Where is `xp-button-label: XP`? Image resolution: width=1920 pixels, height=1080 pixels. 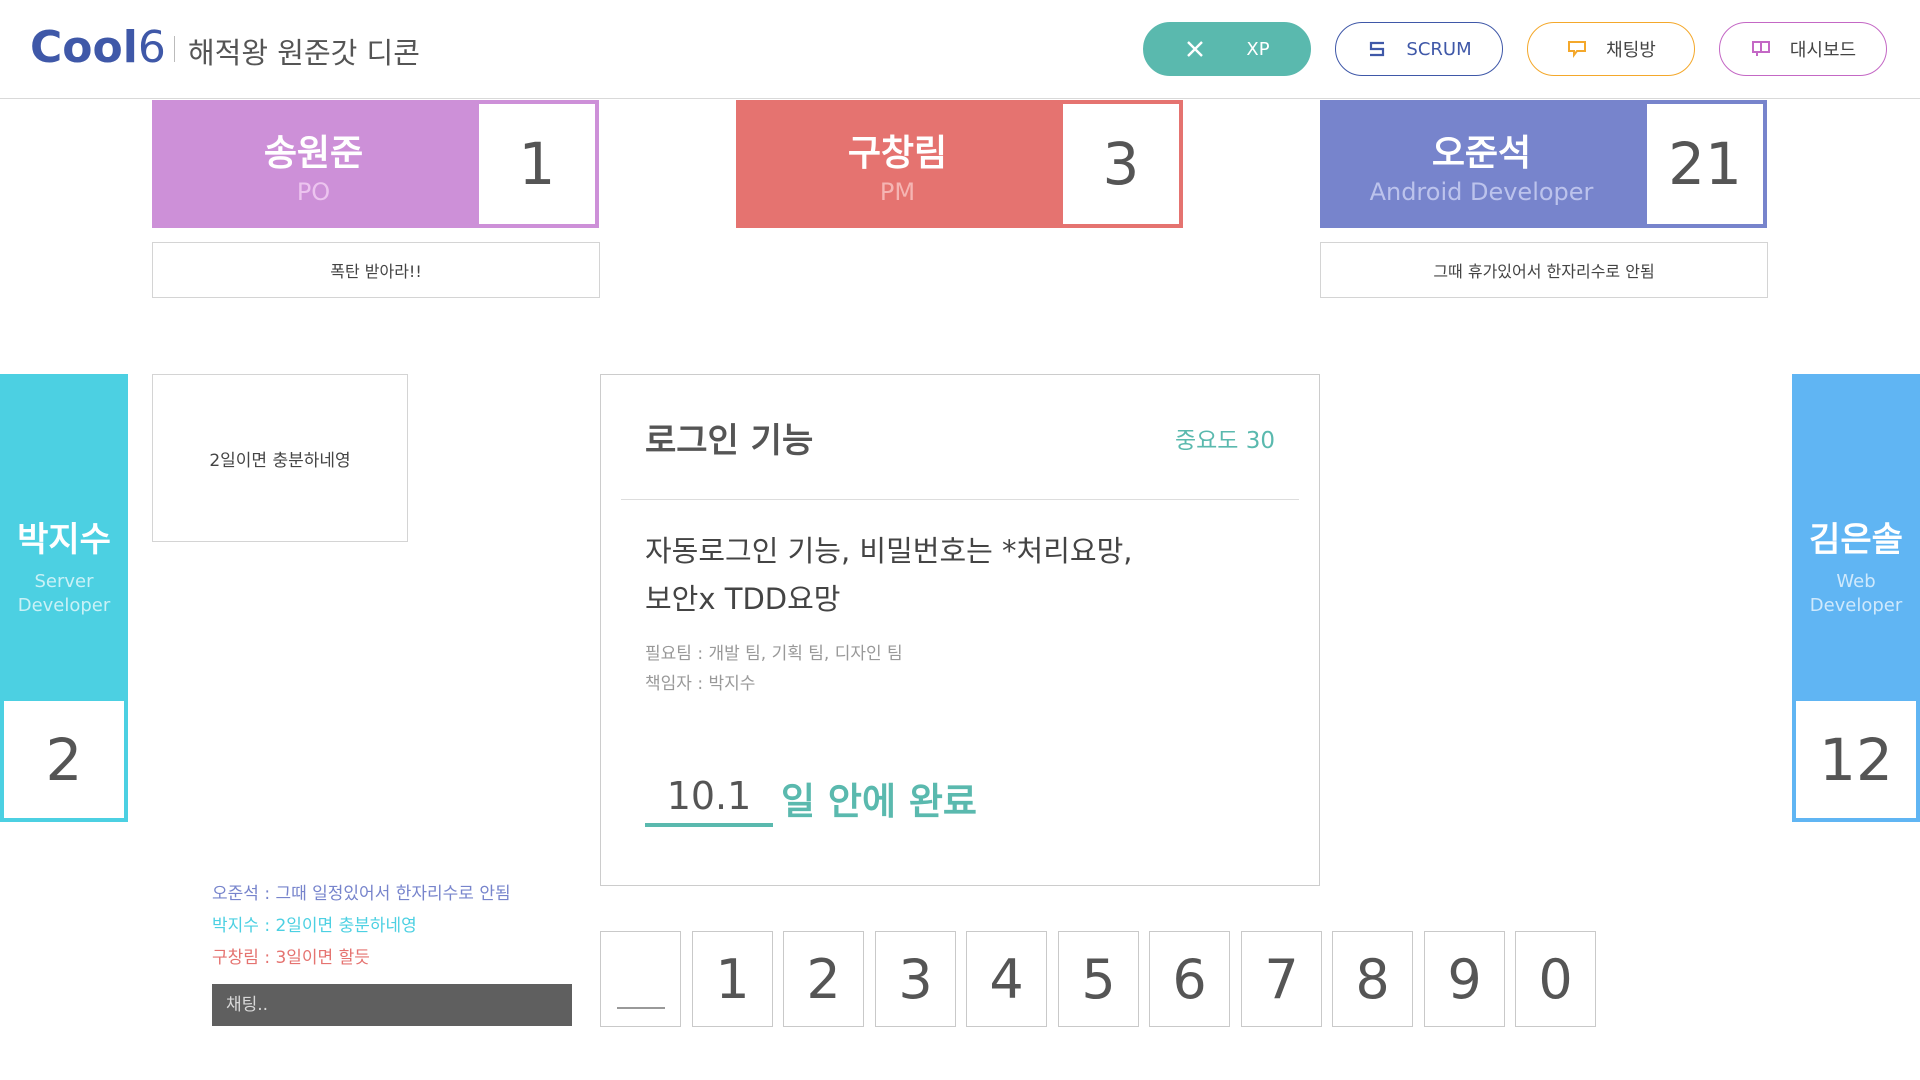 xp-button-label: XP is located at coordinates (1258, 49).